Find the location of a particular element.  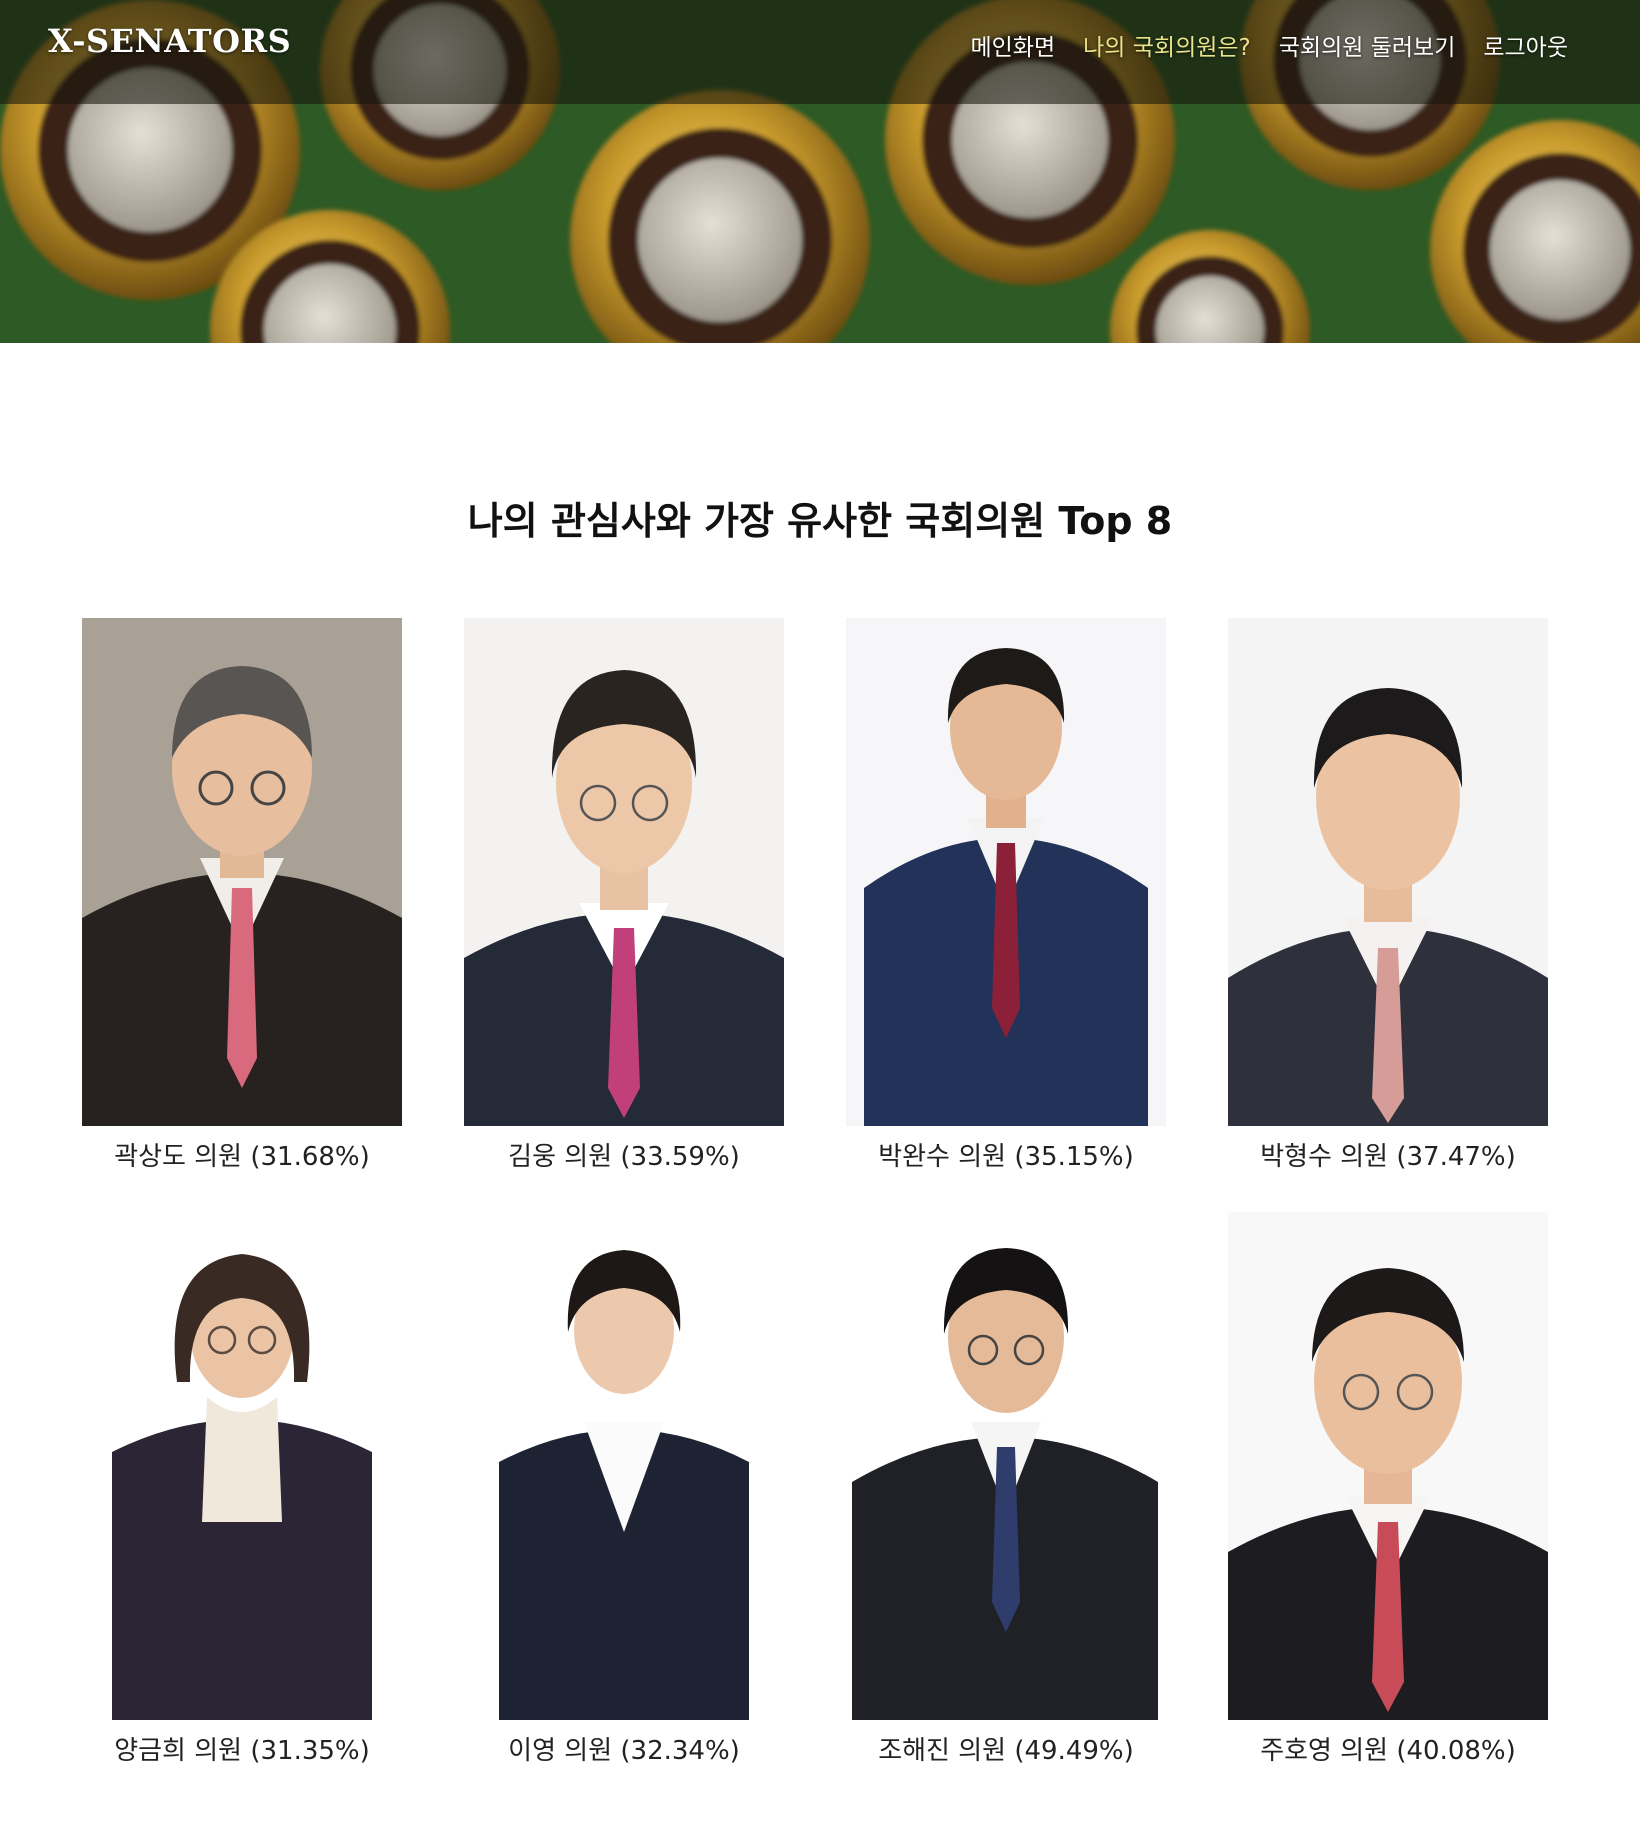

senator-card: 곽상도 의원 (31.68%) is located at coordinates (242, 895).